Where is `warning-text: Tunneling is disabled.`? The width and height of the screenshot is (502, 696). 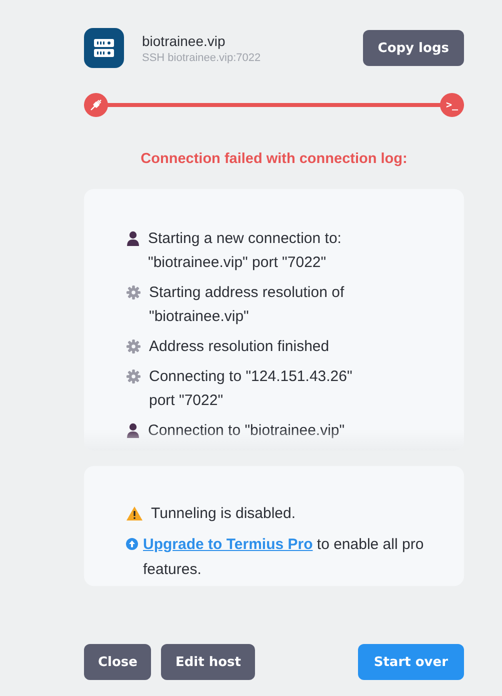 warning-text: Tunneling is disabled. is located at coordinates (223, 514).